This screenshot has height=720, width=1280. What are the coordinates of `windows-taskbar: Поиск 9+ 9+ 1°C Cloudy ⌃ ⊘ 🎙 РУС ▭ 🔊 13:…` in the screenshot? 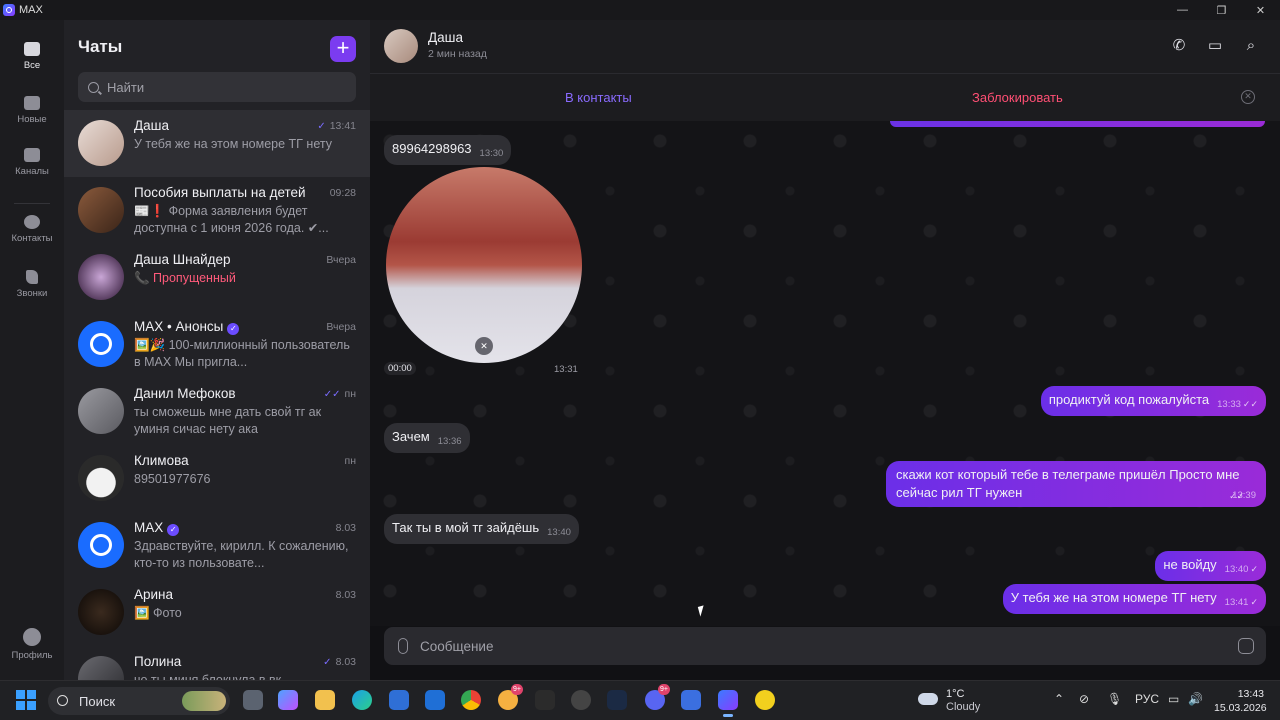 It's located at (640, 700).